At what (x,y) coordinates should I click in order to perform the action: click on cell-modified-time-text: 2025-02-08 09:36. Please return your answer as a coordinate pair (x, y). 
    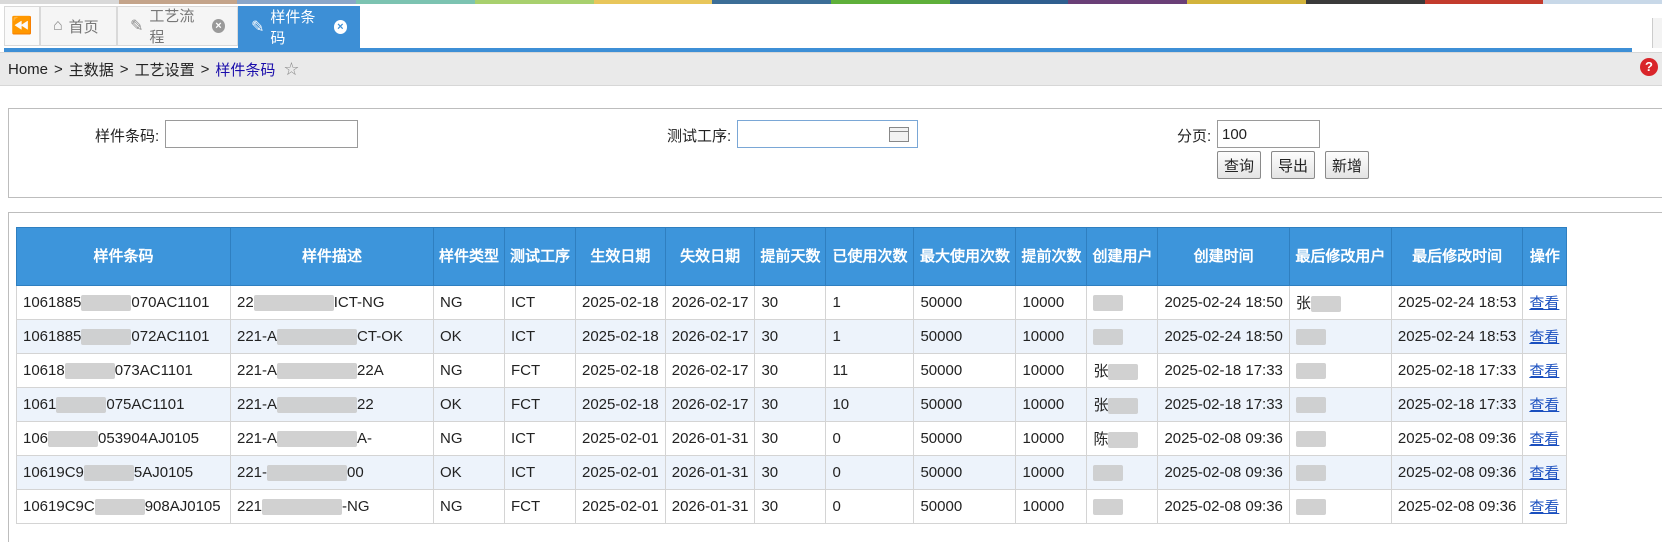
    Looking at the image, I should click on (1457, 506).